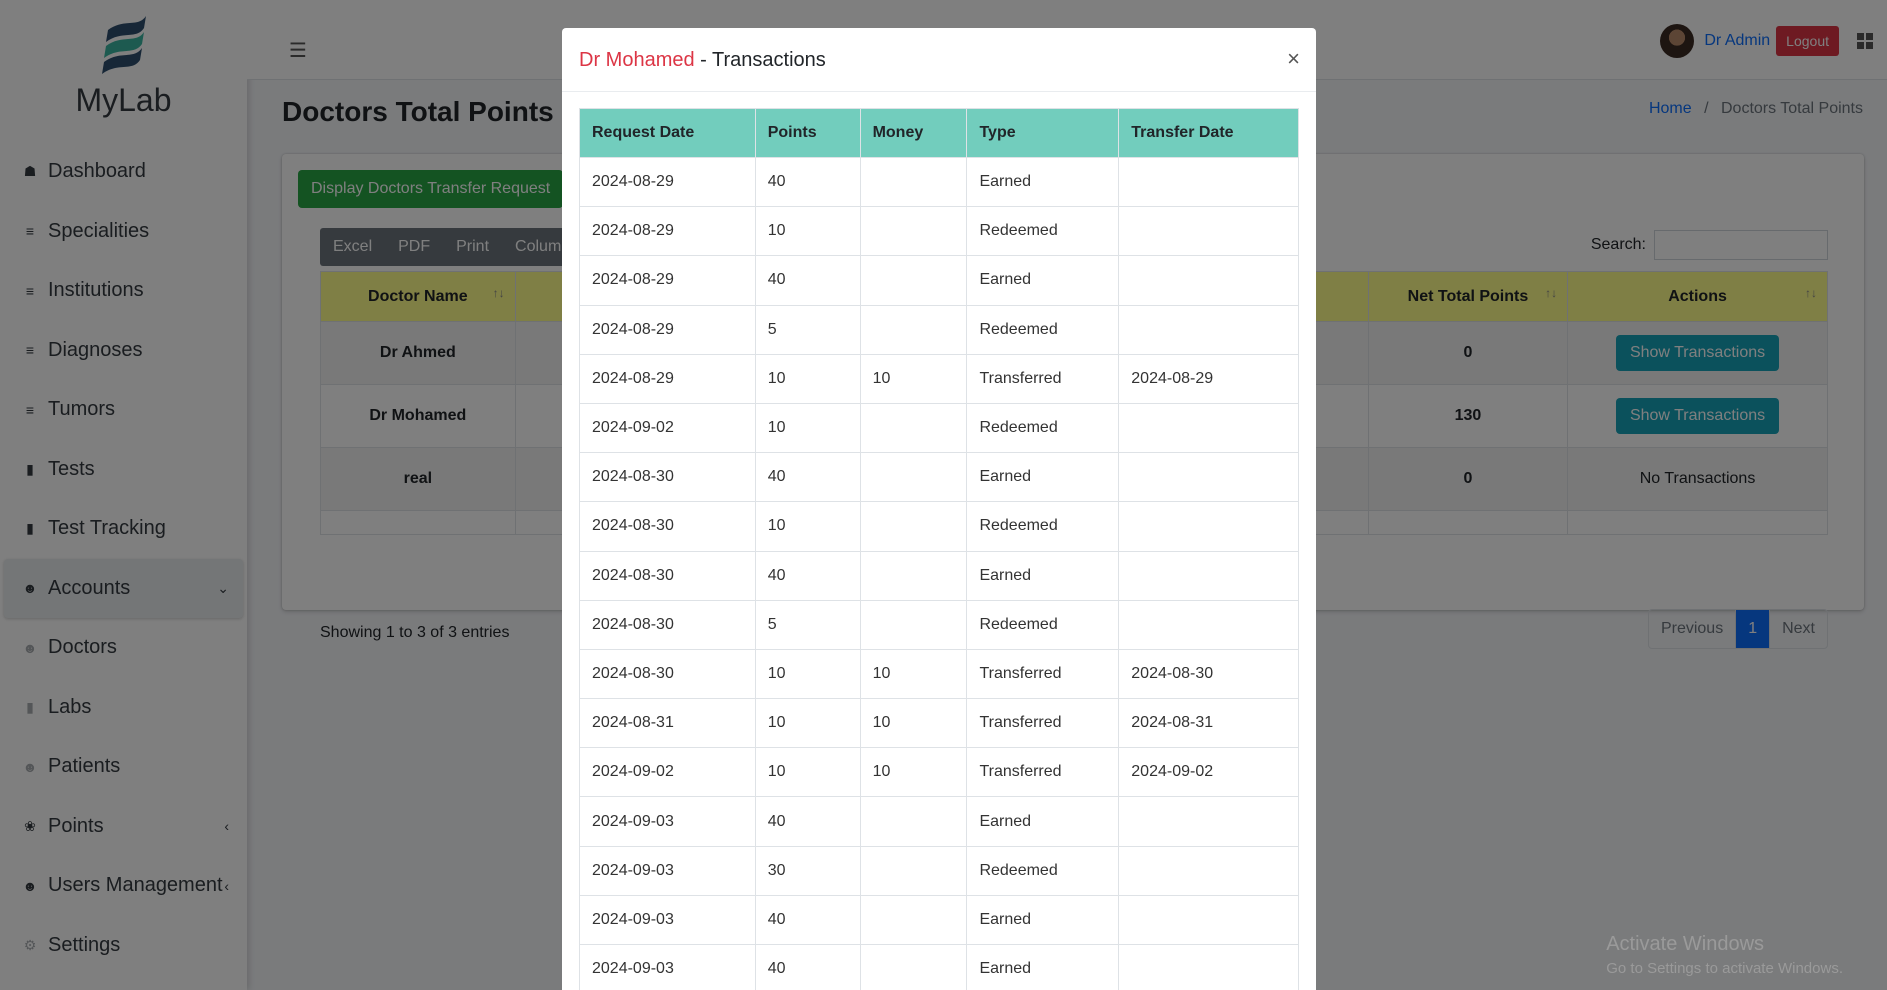  What do you see at coordinates (1208, 772) in the screenshot?
I see `transfer-date-cell: 2024-09-02` at bounding box center [1208, 772].